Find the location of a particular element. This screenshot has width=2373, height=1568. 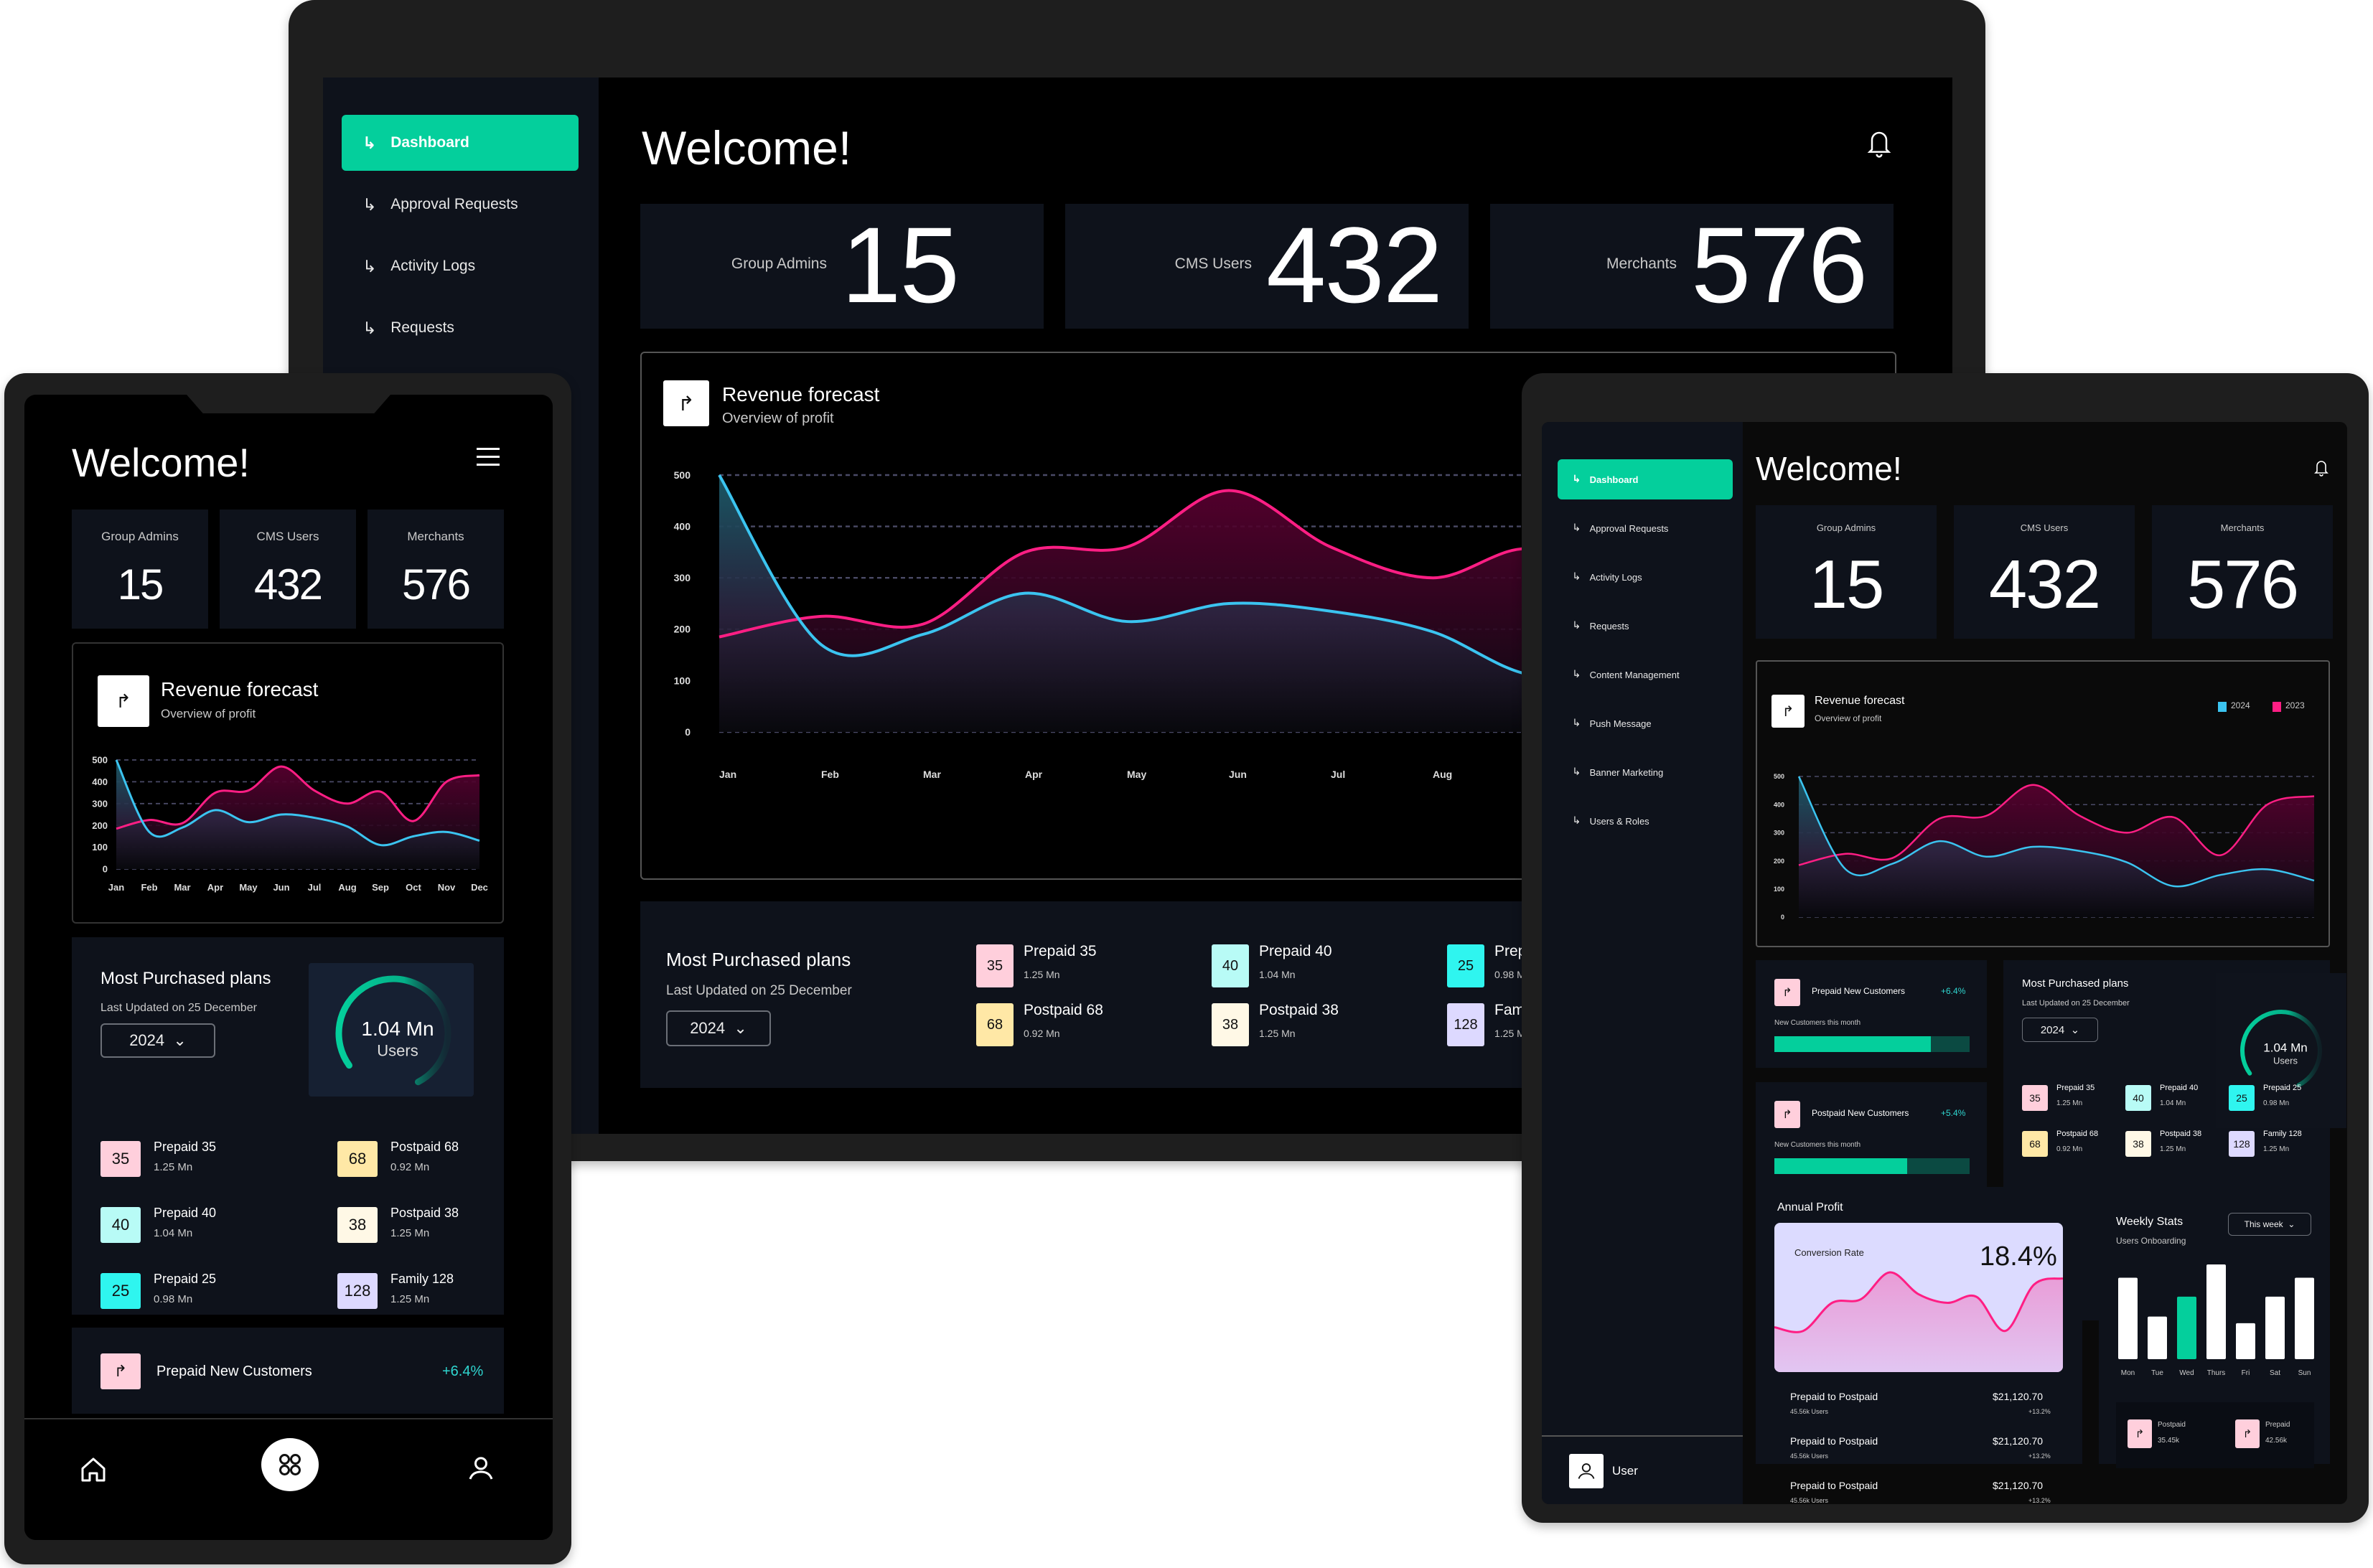

plan-code: 128 is located at coordinates (2241, 1144).